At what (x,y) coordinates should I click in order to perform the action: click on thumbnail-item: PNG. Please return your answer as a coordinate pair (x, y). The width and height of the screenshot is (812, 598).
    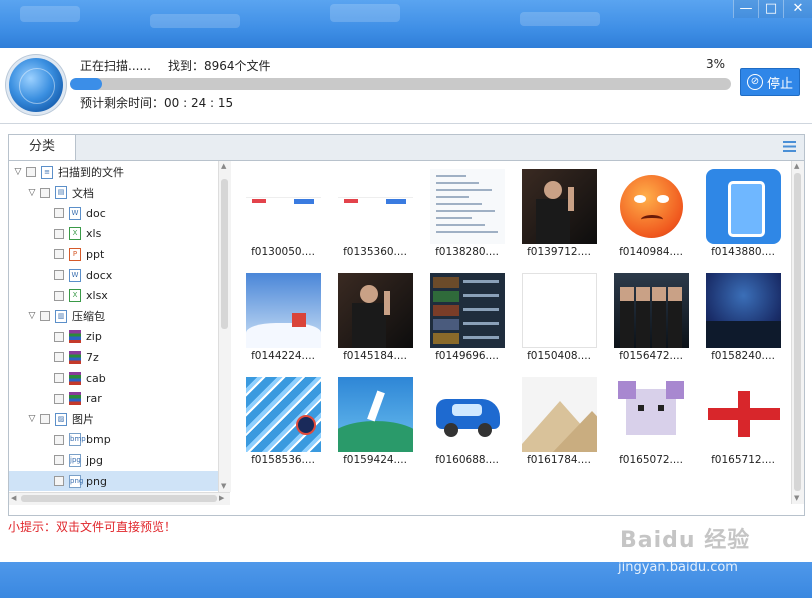
    Looking at the image, I should click on (743, 488).